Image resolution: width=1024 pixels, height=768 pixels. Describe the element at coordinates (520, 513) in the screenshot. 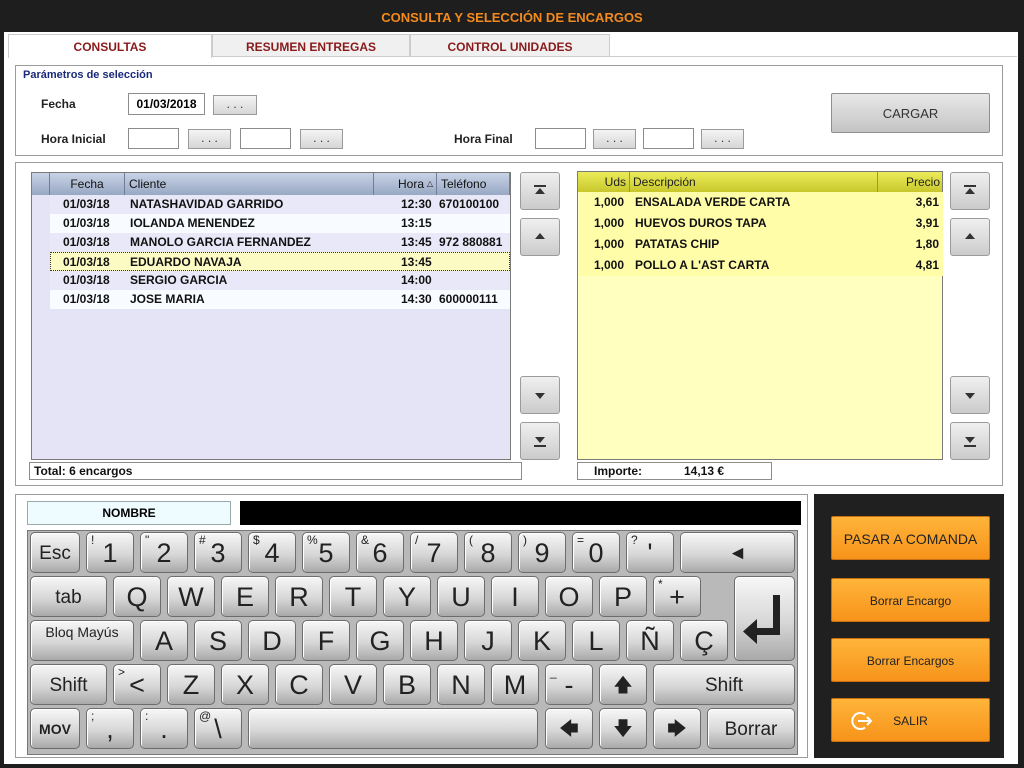

I see `nombre-input` at that location.